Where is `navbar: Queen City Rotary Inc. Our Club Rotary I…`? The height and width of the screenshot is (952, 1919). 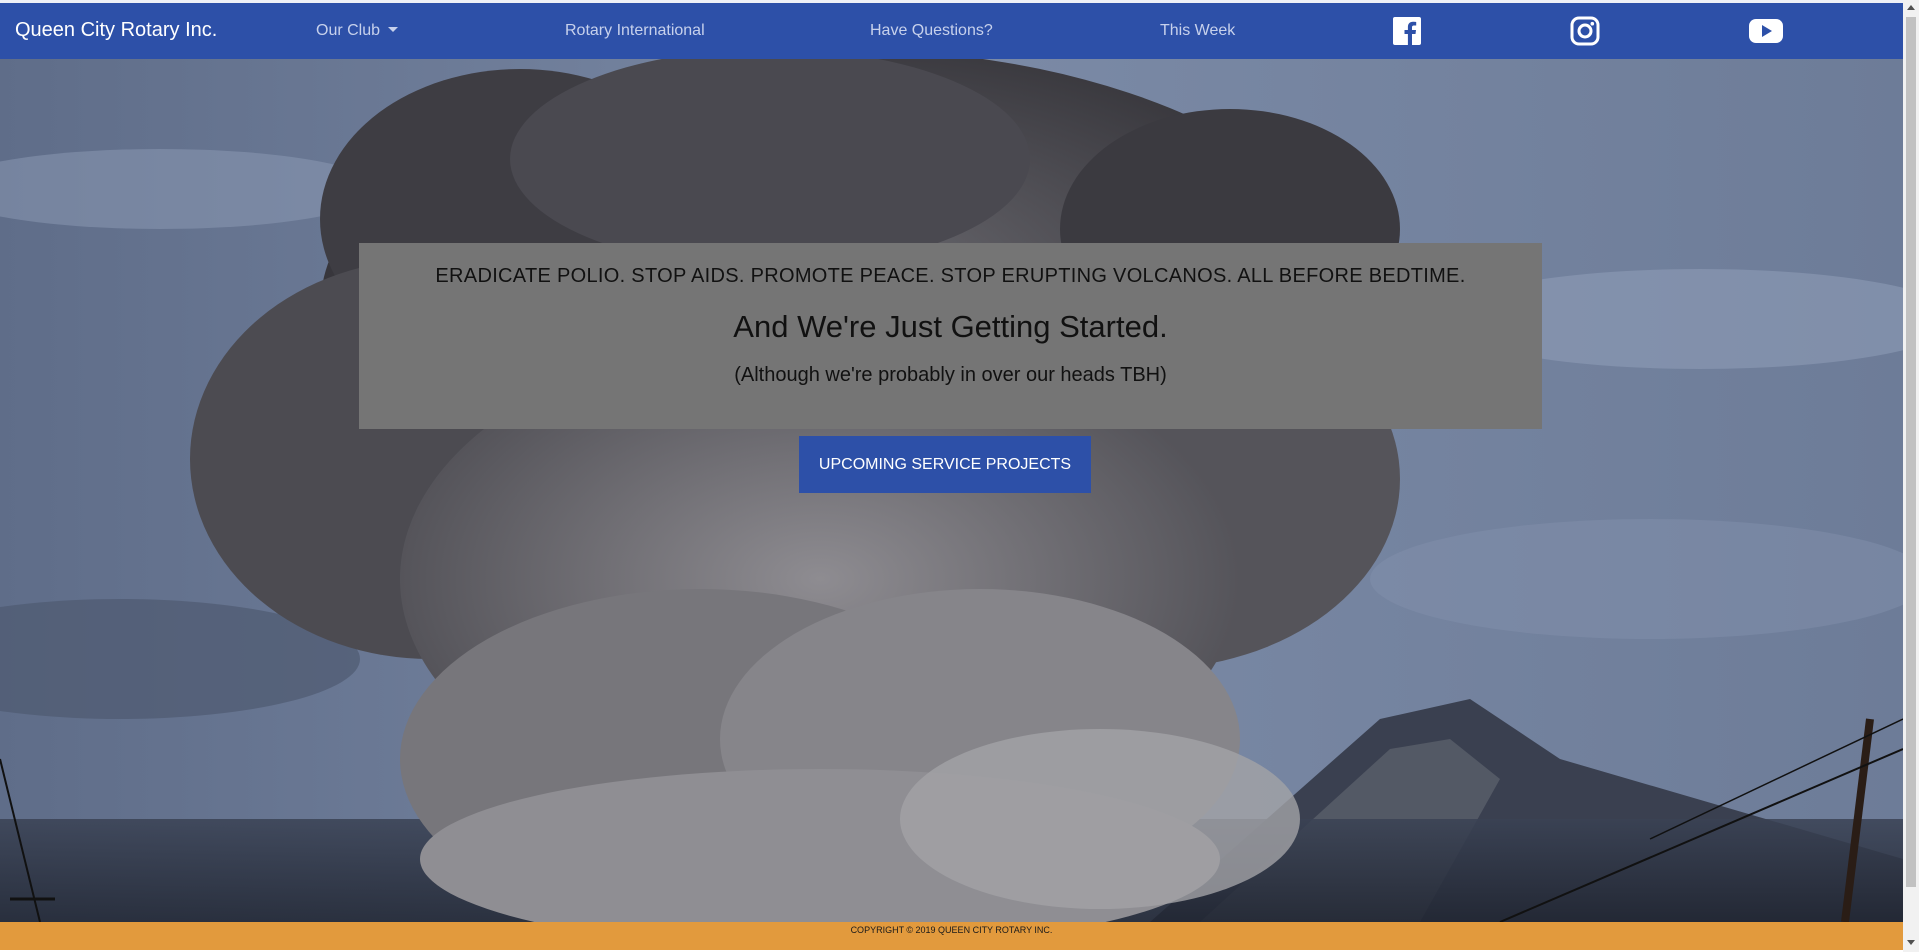 navbar: Queen City Rotary Inc. Our Club Rotary I… is located at coordinates (951, 31).